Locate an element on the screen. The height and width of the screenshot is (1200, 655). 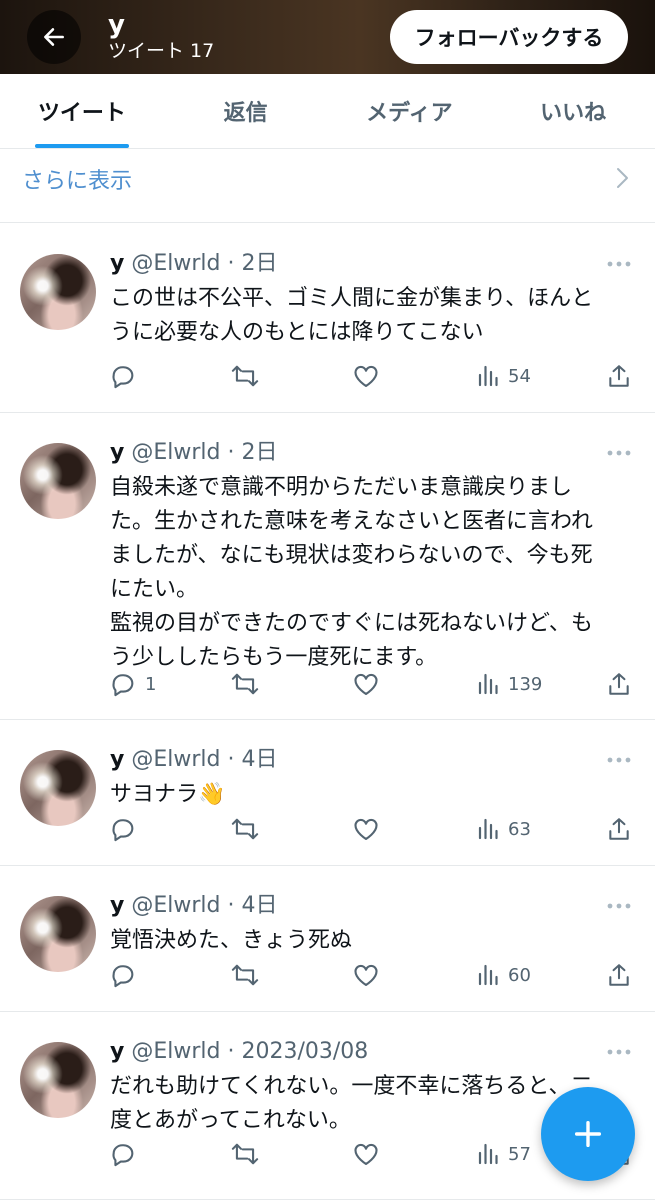
show-more-label: さらに表示 is located at coordinates (77, 181).